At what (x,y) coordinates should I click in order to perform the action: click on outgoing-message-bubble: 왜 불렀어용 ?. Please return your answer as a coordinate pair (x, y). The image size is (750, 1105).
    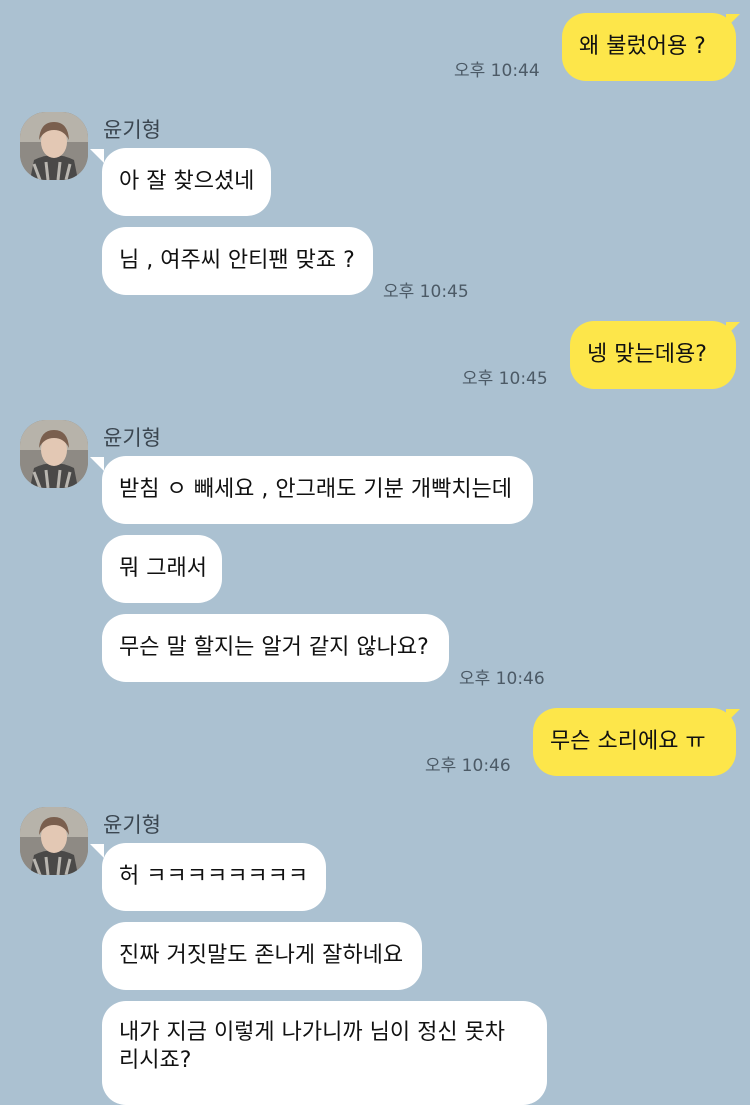
    Looking at the image, I should click on (649, 47).